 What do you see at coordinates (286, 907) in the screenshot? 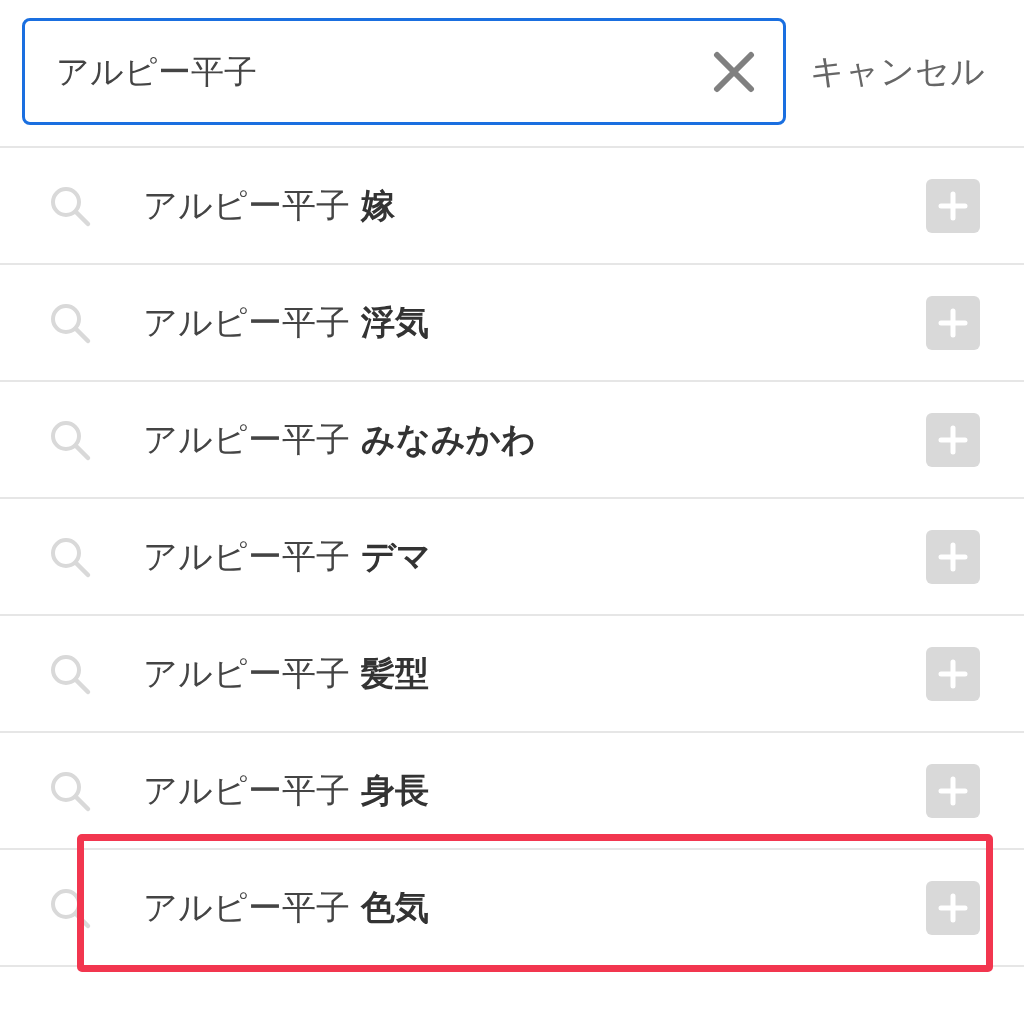
I see `suggestion-text: アルピー平子 色気` at bounding box center [286, 907].